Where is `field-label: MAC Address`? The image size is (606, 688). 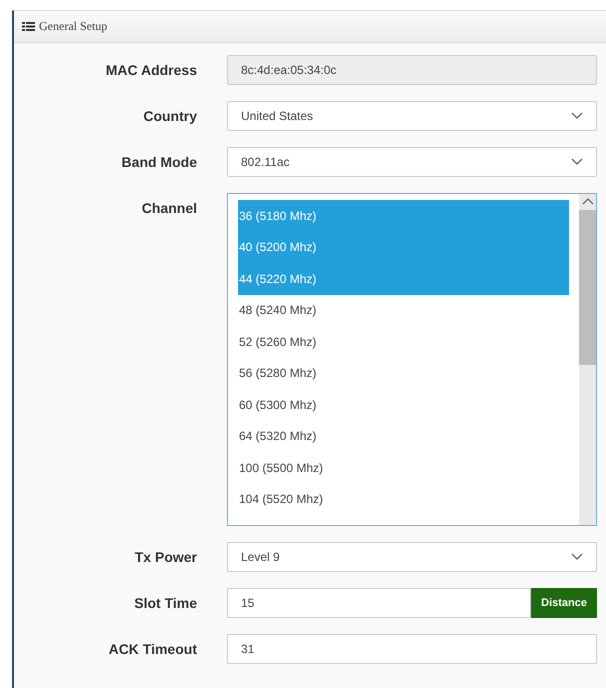 field-label: MAC Address is located at coordinates (150, 70).